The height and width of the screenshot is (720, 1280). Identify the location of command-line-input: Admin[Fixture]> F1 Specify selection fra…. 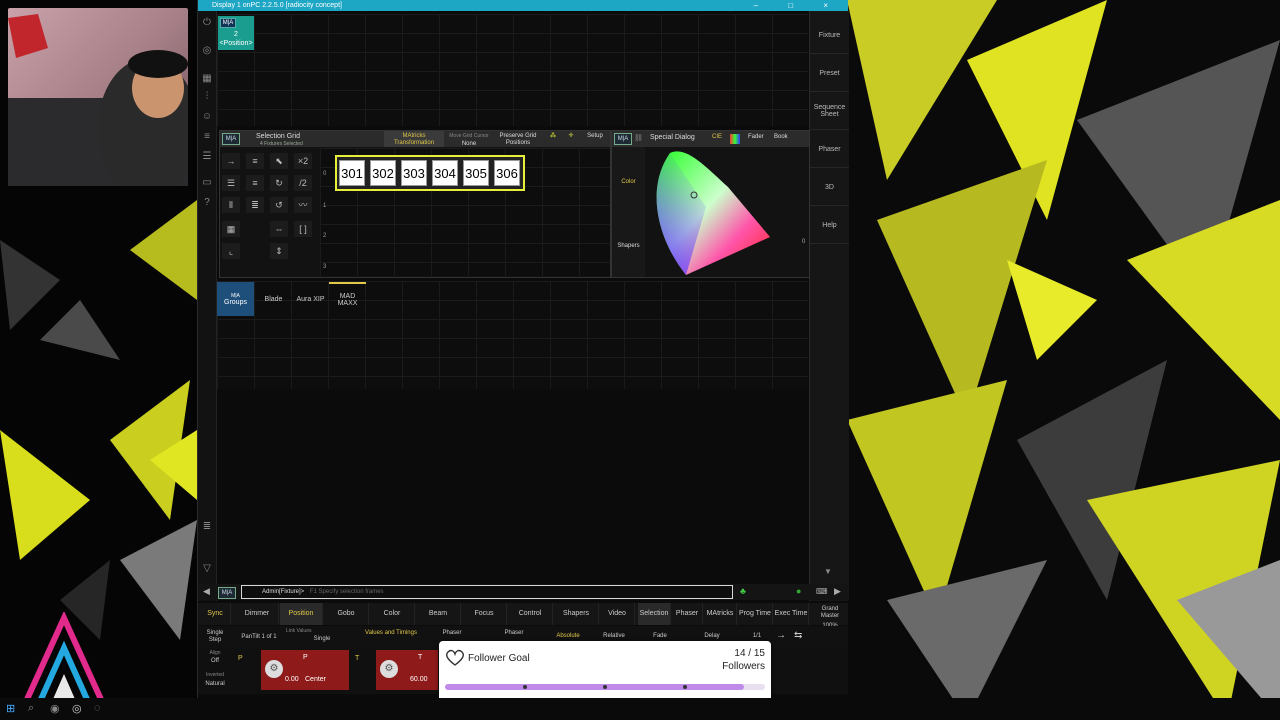
(487, 592).